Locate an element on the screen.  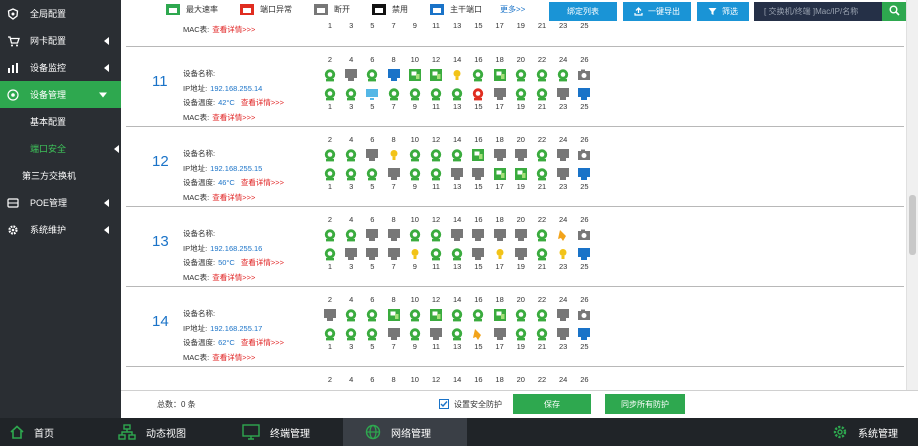
save-button: 保存 is located at coordinates (552, 404).